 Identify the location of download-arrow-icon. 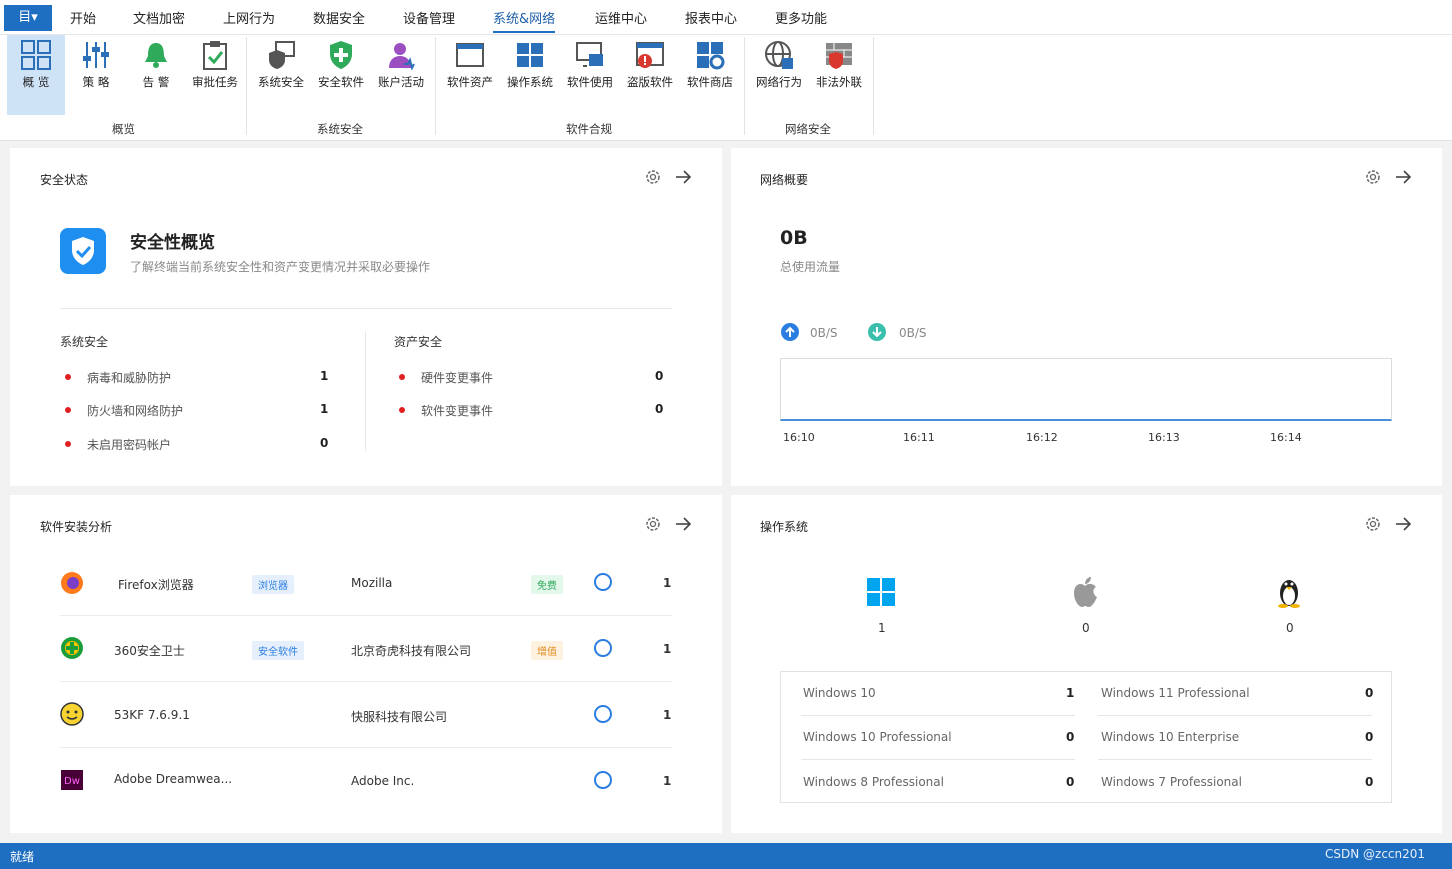
(877, 332).